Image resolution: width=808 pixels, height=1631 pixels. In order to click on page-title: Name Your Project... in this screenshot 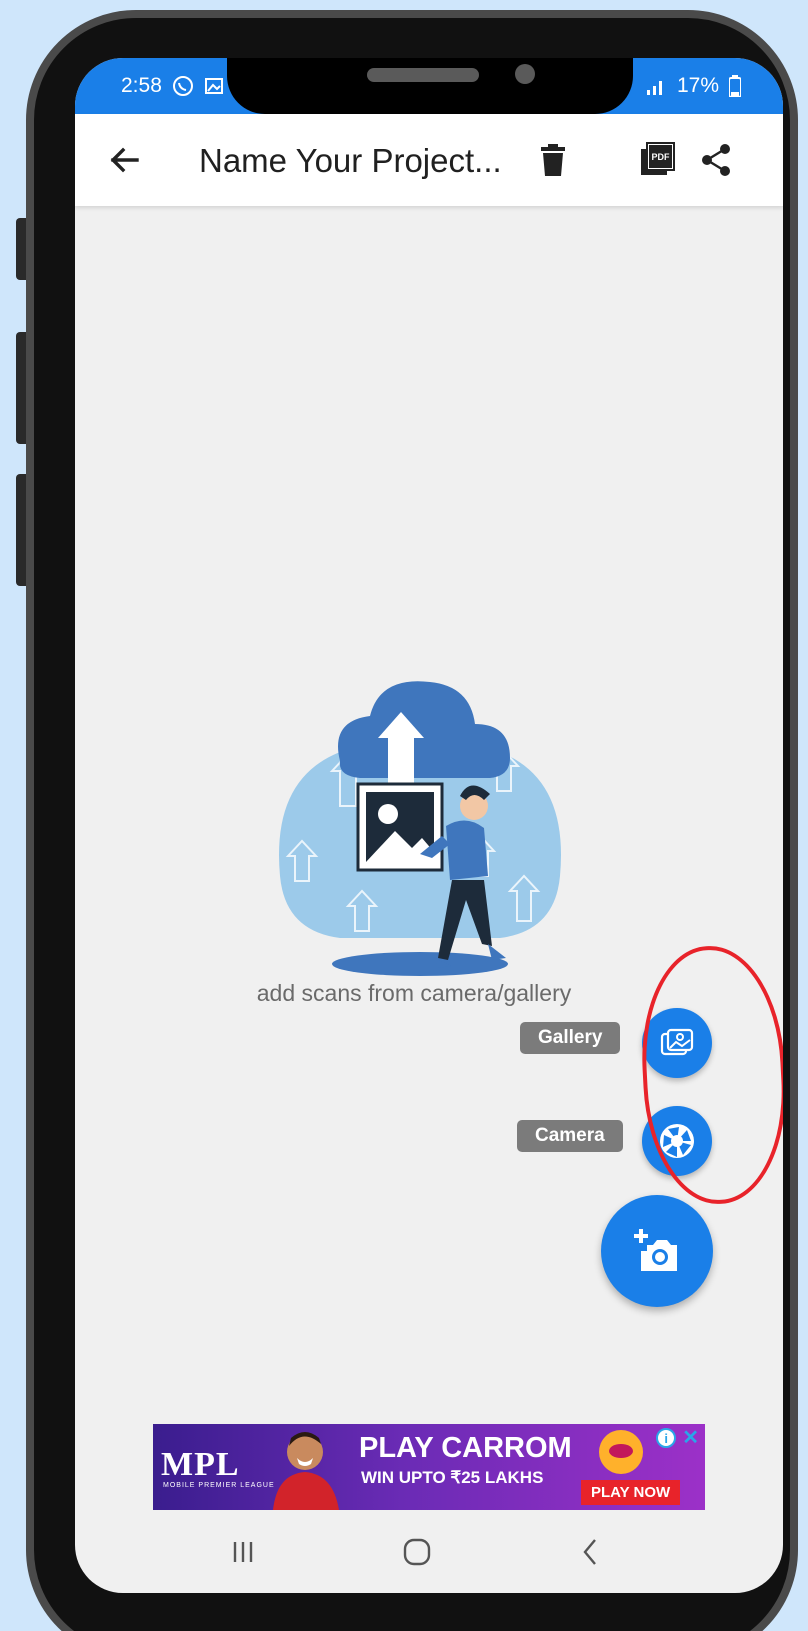, I will do `click(350, 160)`.